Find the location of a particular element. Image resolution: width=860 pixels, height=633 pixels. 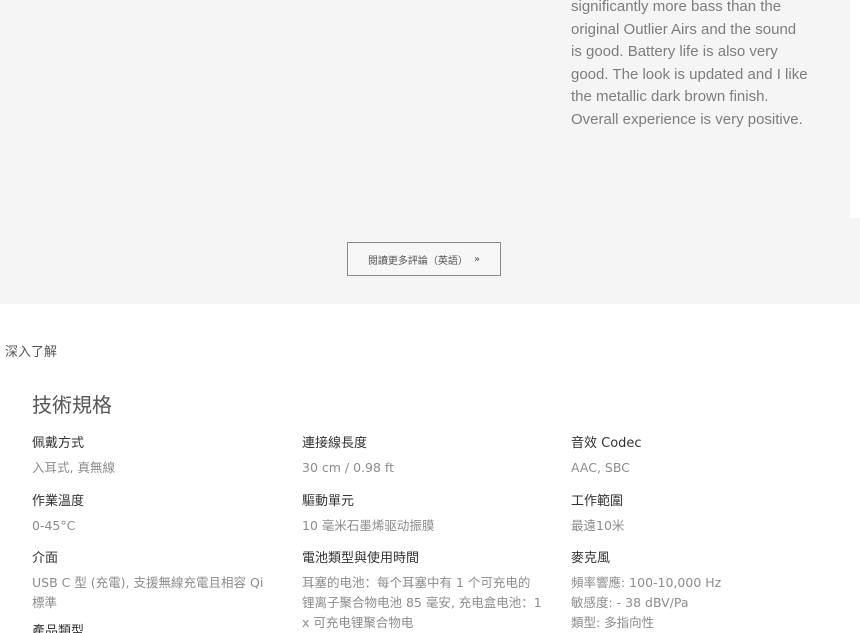

spec-value: USB C 型 (充電), 支援無線充電且相容 Qi 標準 is located at coordinates (148, 592).